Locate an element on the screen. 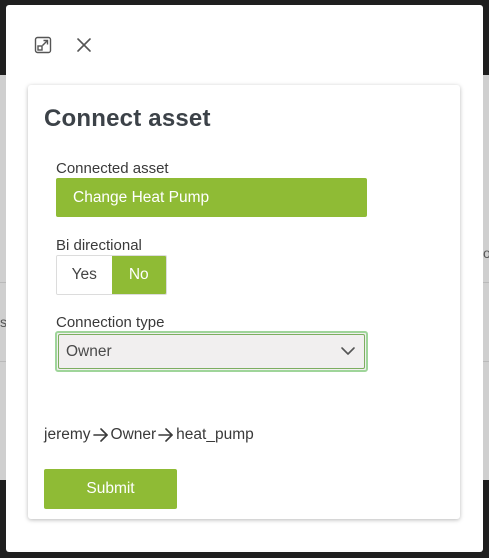  background-text-fragment: o is located at coordinates (486, 253).